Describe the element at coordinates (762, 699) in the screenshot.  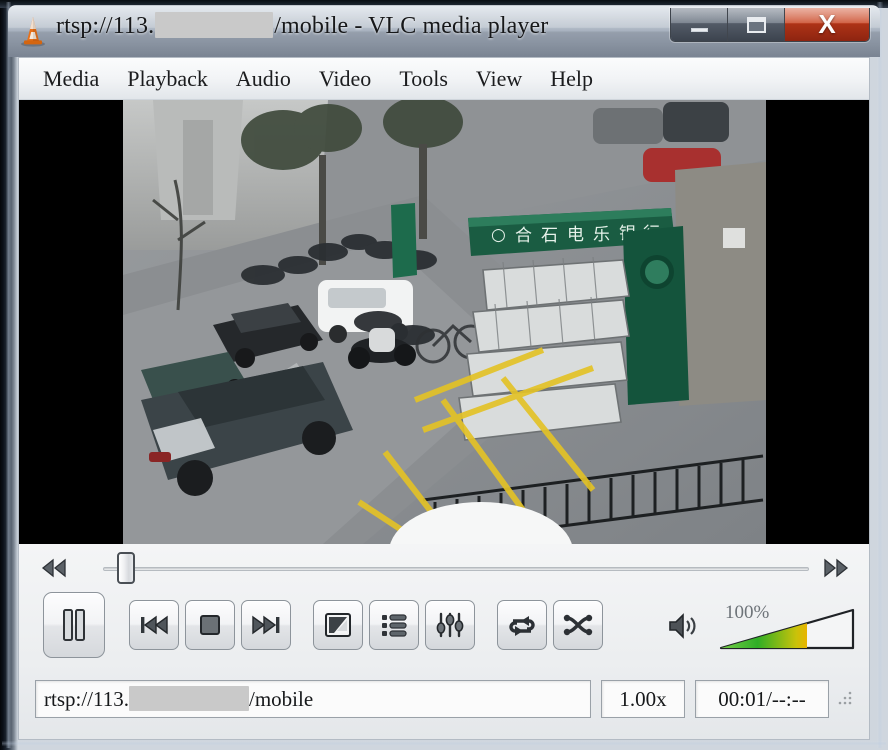
I see `time-indicator: 00:01/--:--` at that location.